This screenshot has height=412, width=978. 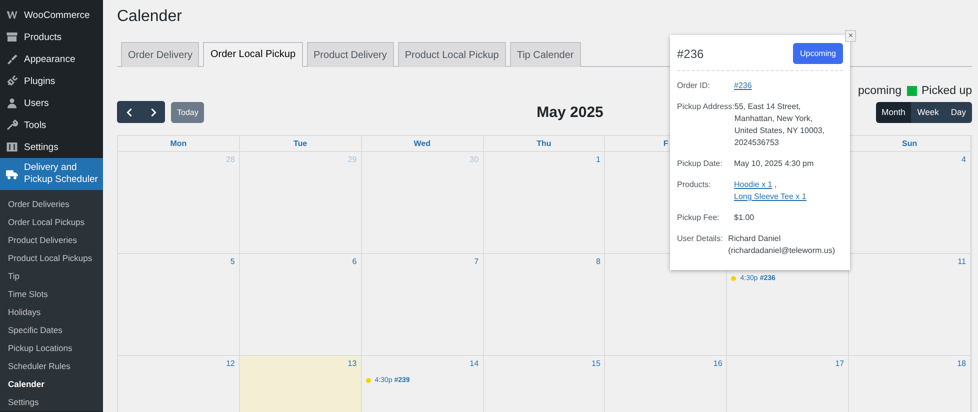 What do you see at coordinates (698, 218) in the screenshot?
I see `field-label: Pickup Fee:` at bounding box center [698, 218].